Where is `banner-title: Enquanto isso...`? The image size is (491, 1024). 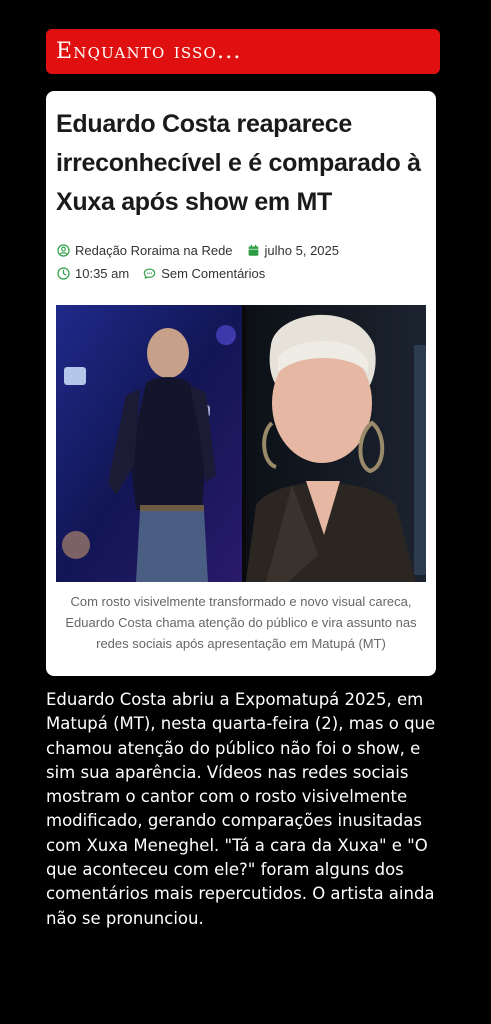 banner-title: Enquanto isso... is located at coordinates (149, 51).